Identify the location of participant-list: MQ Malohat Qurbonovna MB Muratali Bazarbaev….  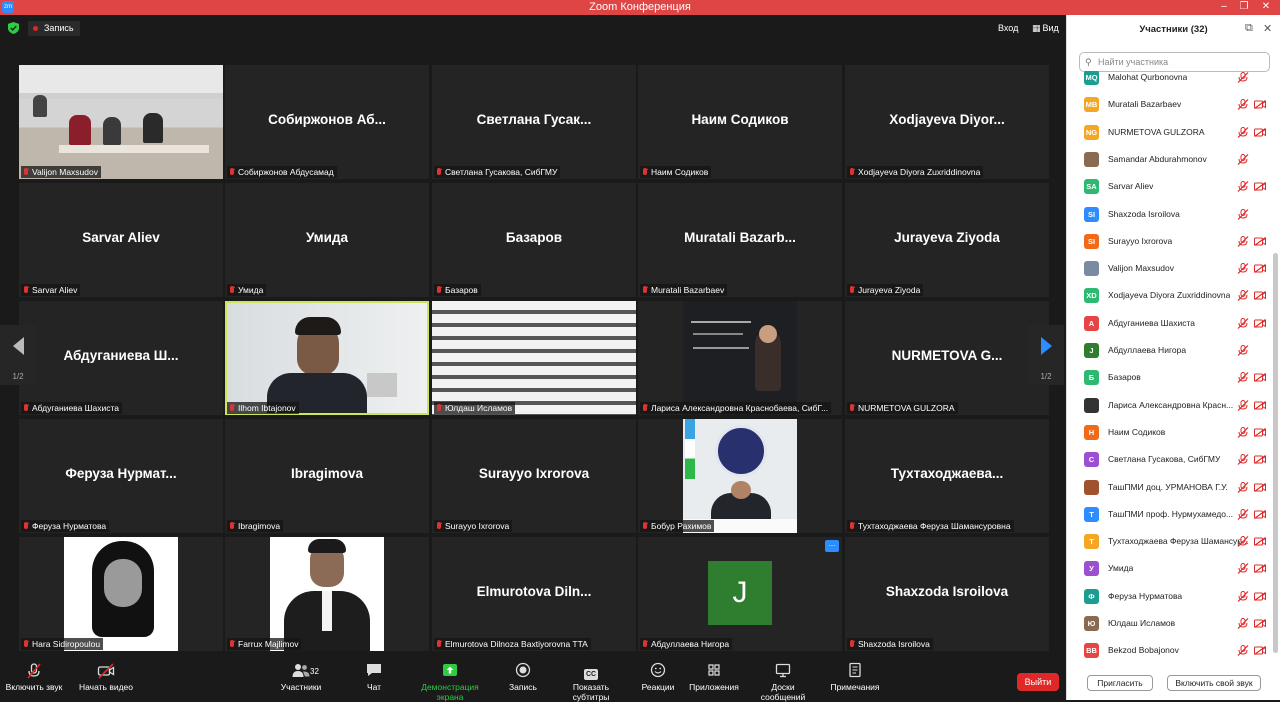
(1169, 368).